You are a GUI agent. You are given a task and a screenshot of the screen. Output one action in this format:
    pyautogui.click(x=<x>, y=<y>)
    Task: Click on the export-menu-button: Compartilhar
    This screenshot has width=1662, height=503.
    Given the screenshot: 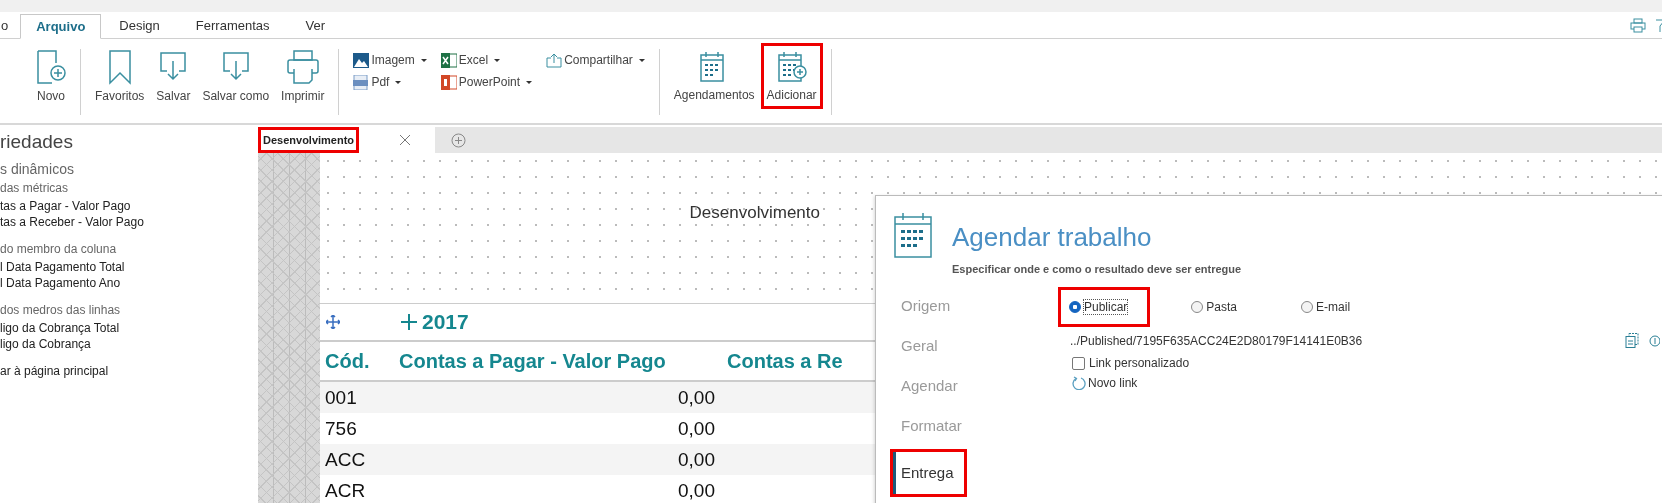 What is the action you would take?
    pyautogui.click(x=595, y=60)
    